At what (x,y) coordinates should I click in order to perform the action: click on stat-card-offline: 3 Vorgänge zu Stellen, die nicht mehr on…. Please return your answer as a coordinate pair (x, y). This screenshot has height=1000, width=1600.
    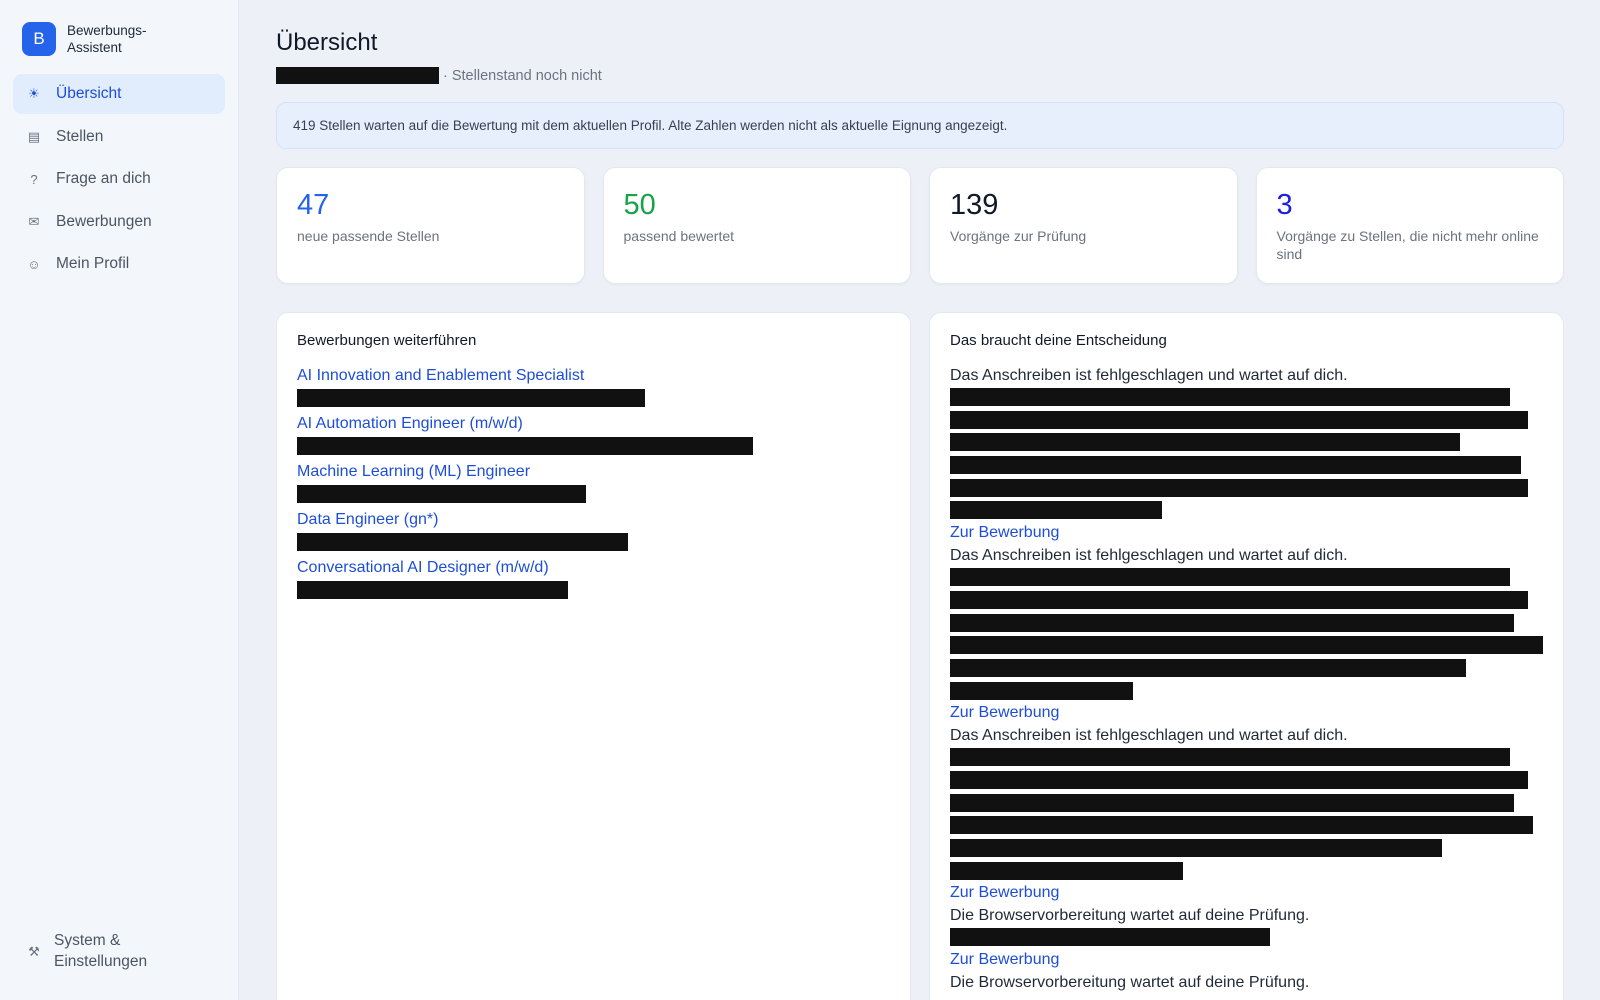
    Looking at the image, I should click on (1409, 225).